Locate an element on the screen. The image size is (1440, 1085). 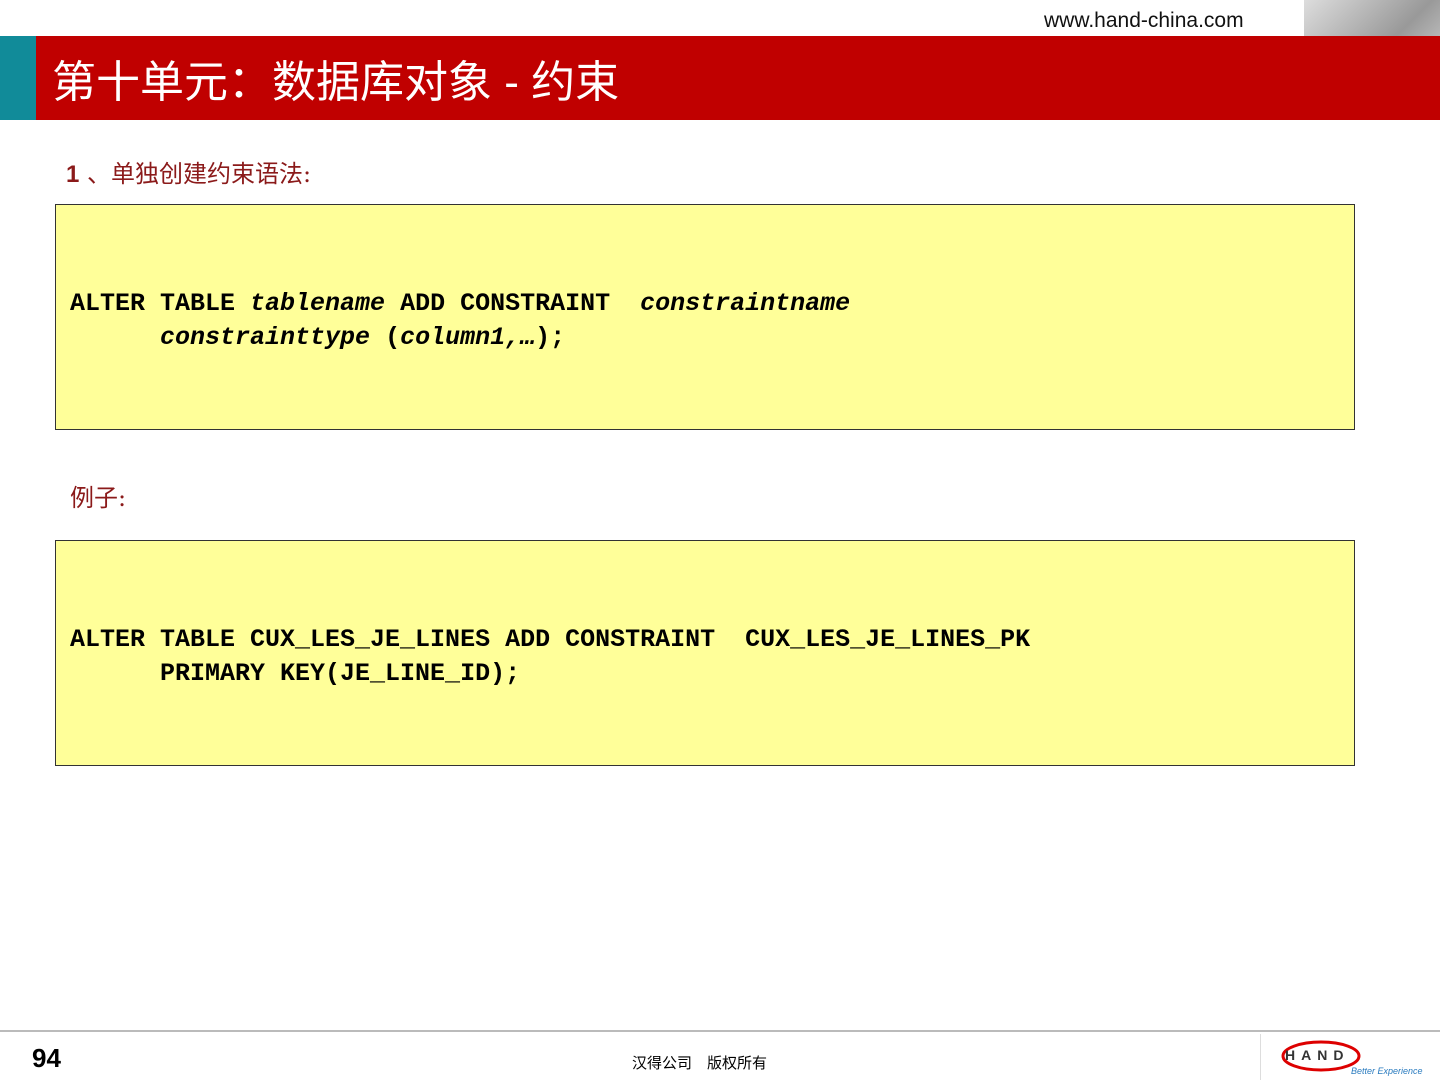
page-number: 94 is located at coordinates (46, 1058).